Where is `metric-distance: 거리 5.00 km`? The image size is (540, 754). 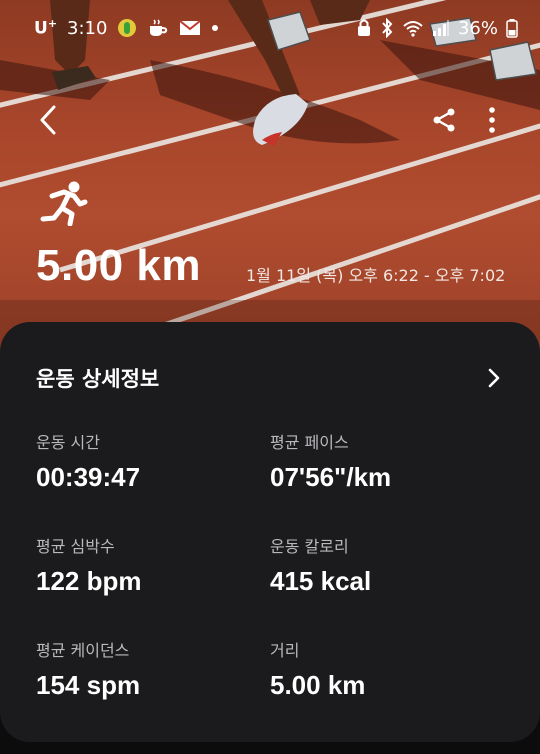 metric-distance: 거리 5.00 km is located at coordinates (380, 670).